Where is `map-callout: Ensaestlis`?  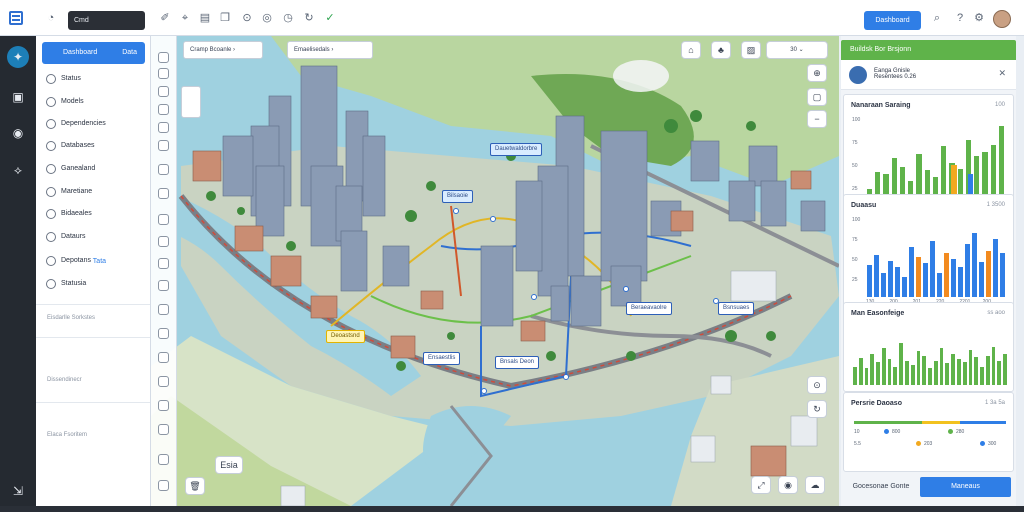 map-callout: Ensaestlis is located at coordinates (442, 358).